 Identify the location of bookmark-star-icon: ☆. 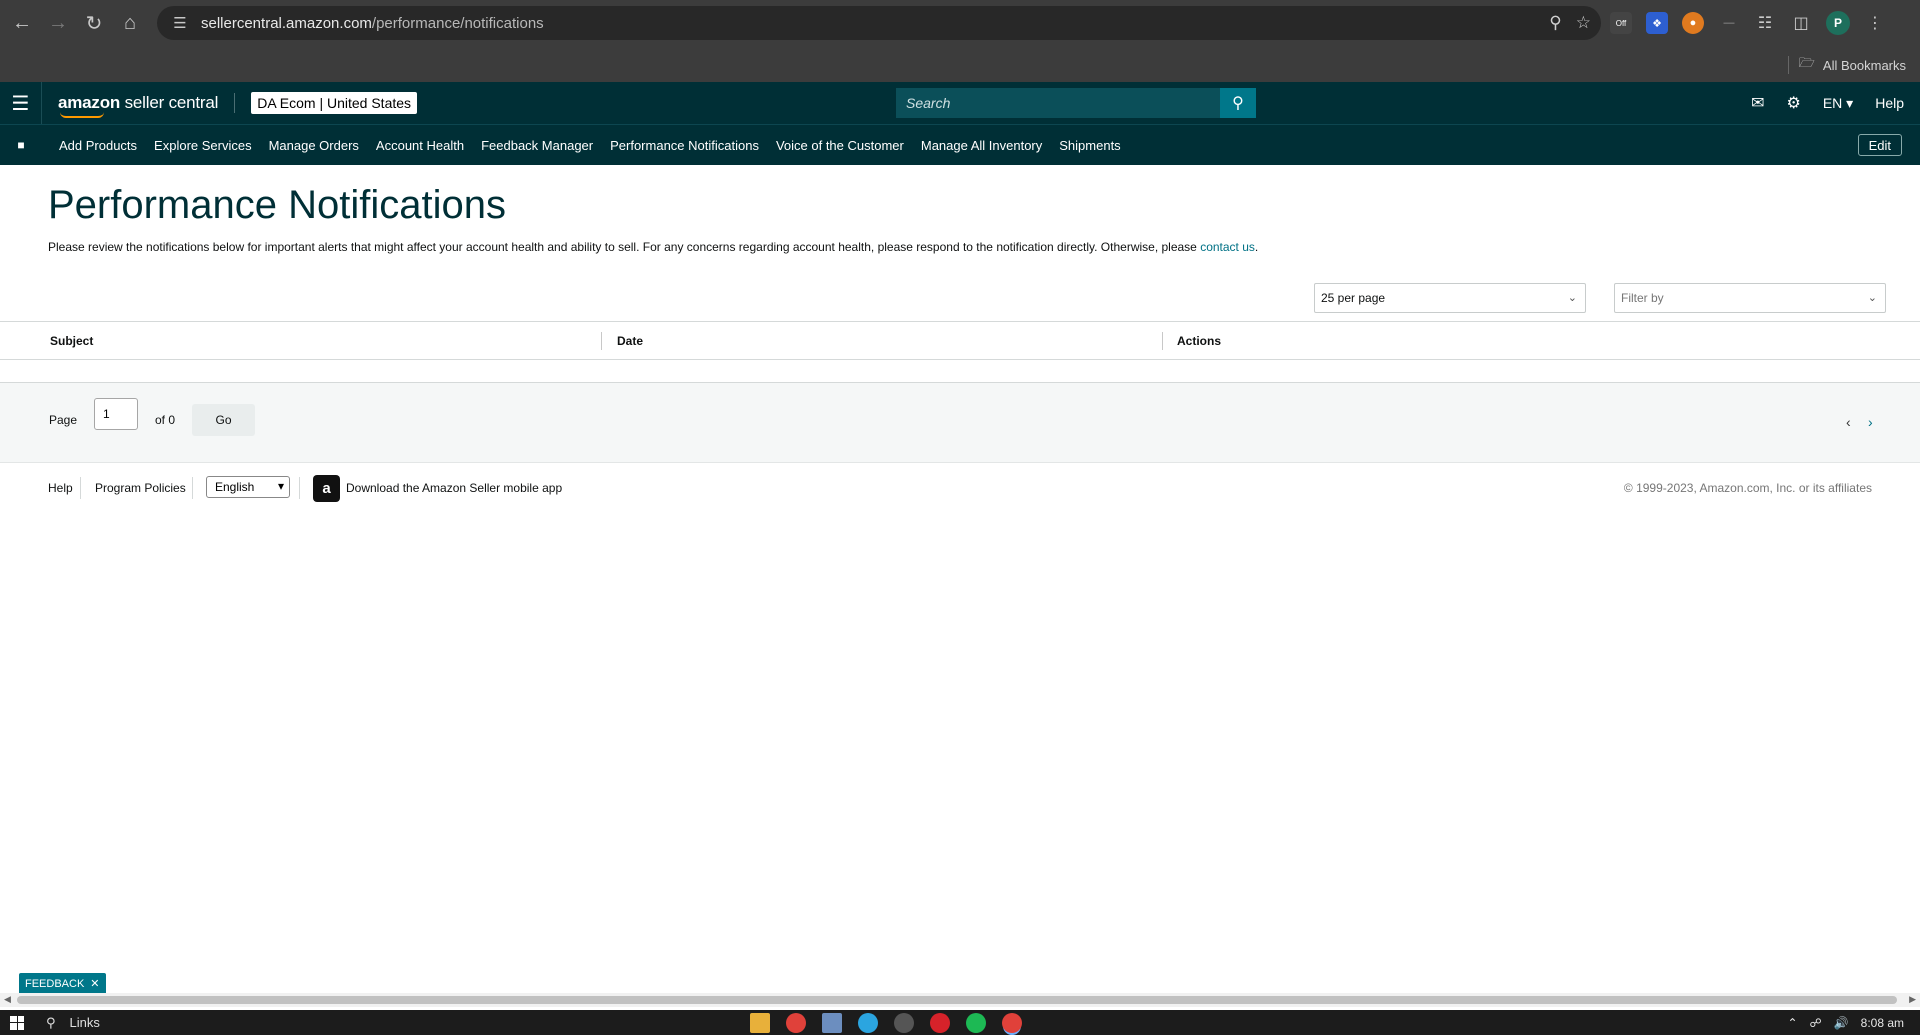
(1583, 23).